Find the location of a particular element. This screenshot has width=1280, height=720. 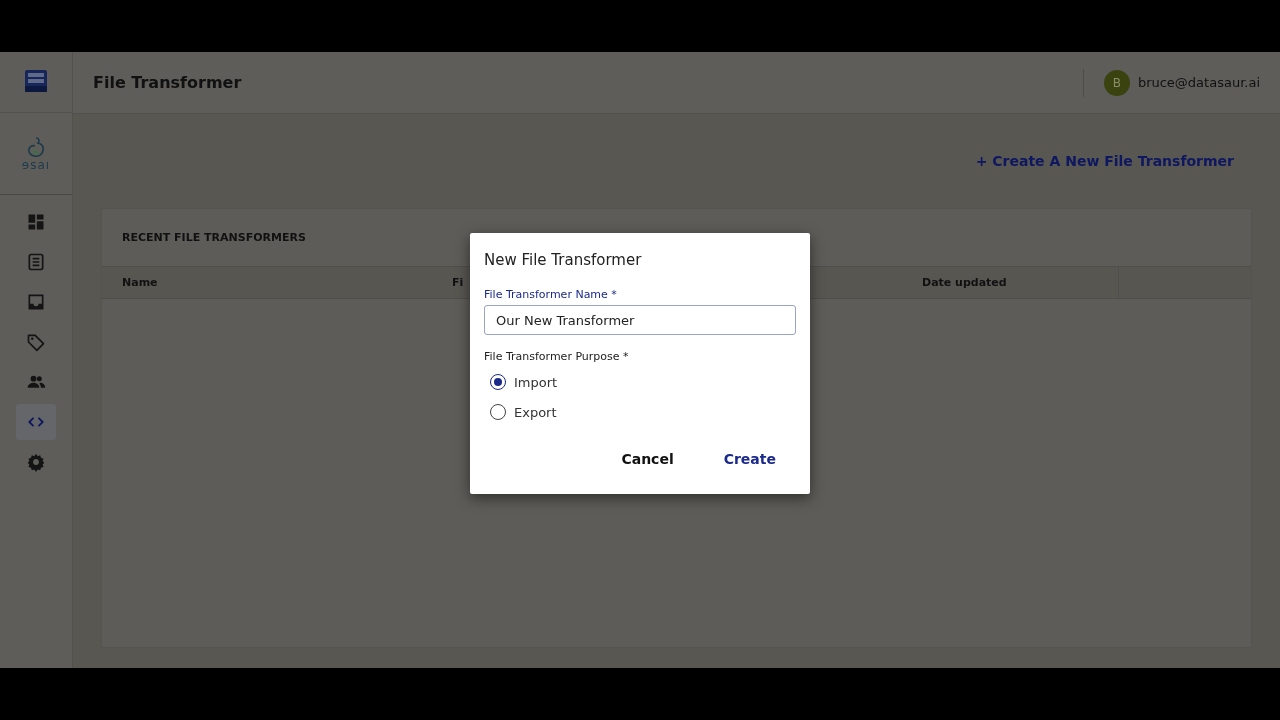

user-email: bruce@datasaur.ai is located at coordinates (1198, 82).